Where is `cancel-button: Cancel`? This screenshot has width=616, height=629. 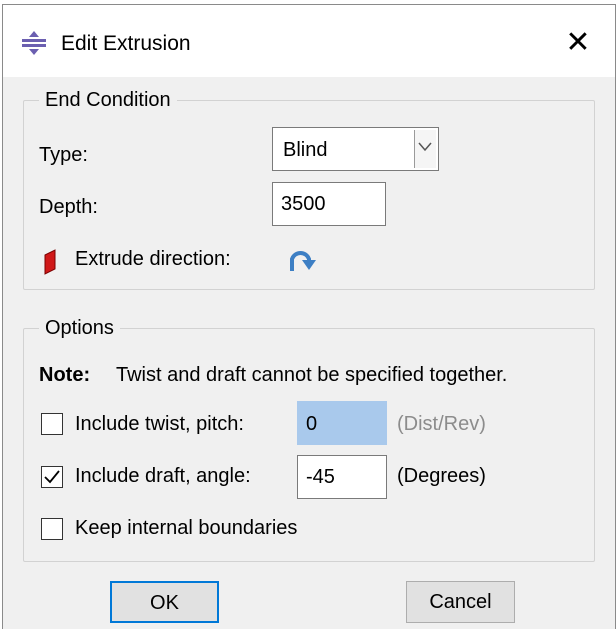
cancel-button: Cancel is located at coordinates (460, 602).